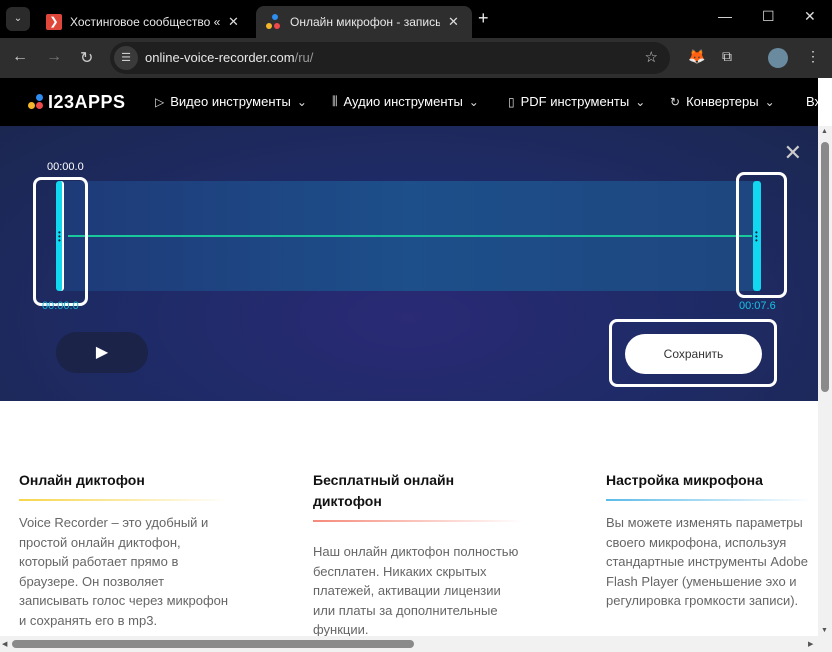  I want to click on 123apps-favicon-icon, so click(274, 22).